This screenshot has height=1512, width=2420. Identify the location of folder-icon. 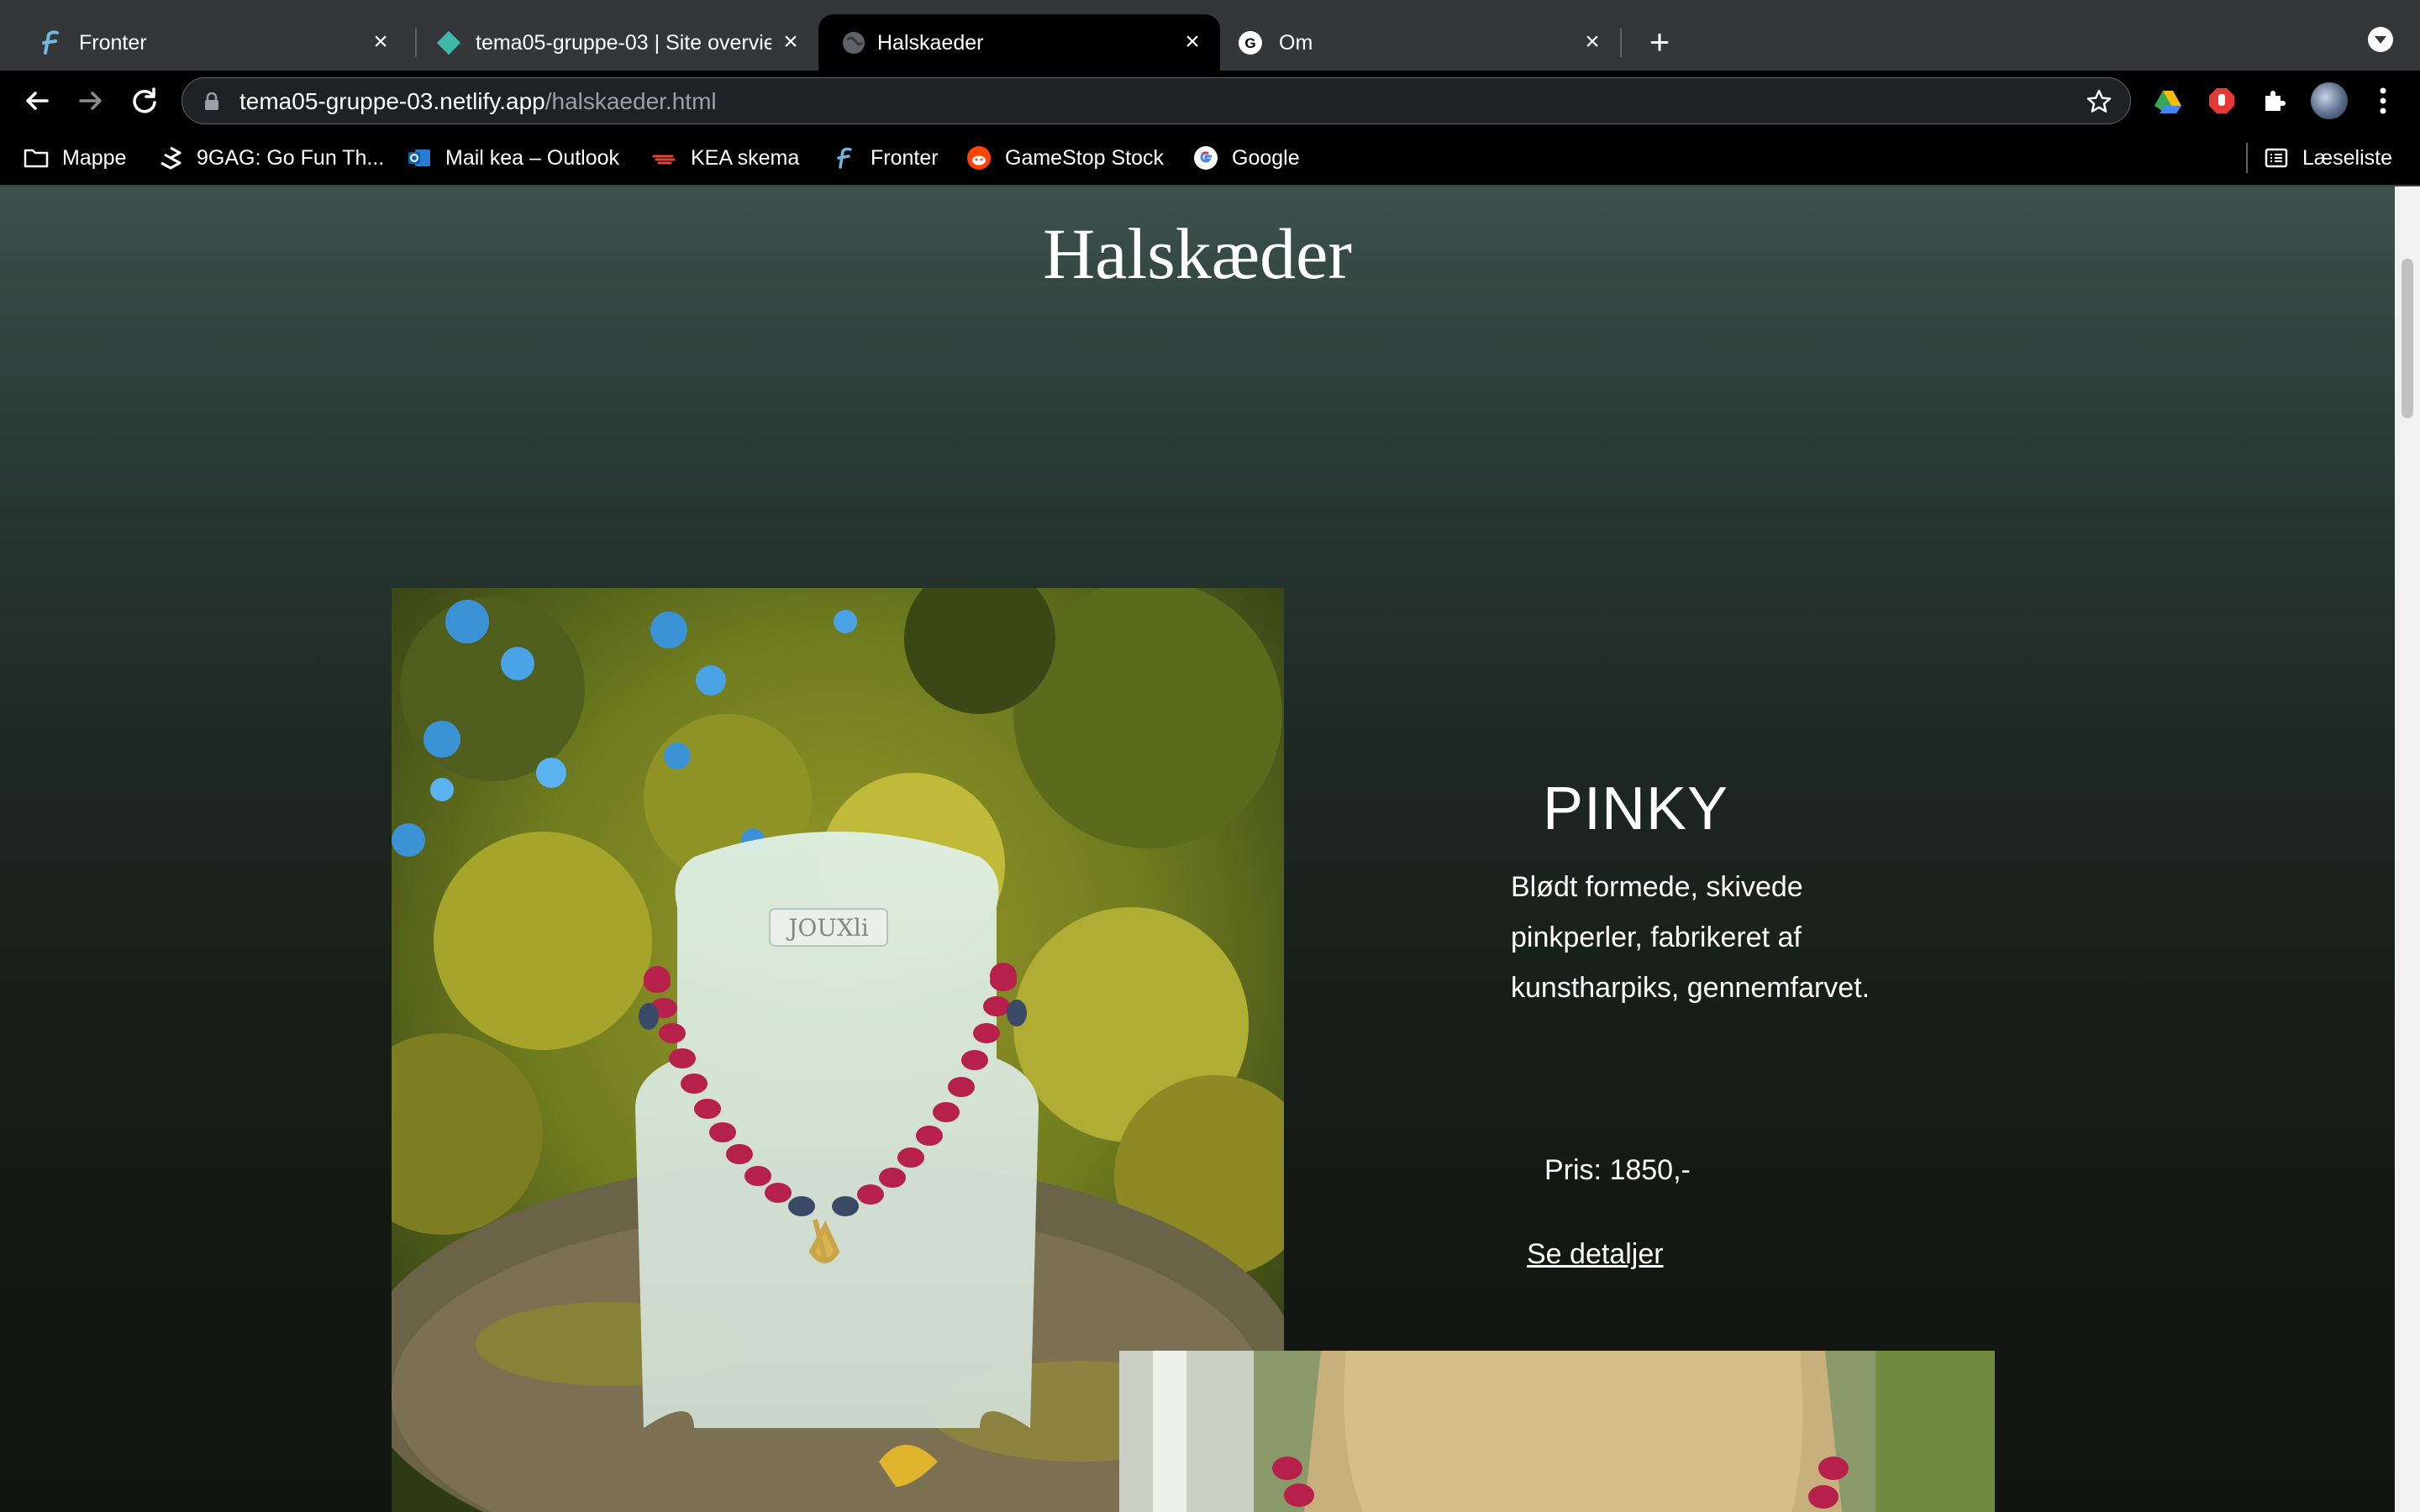
(36, 158).